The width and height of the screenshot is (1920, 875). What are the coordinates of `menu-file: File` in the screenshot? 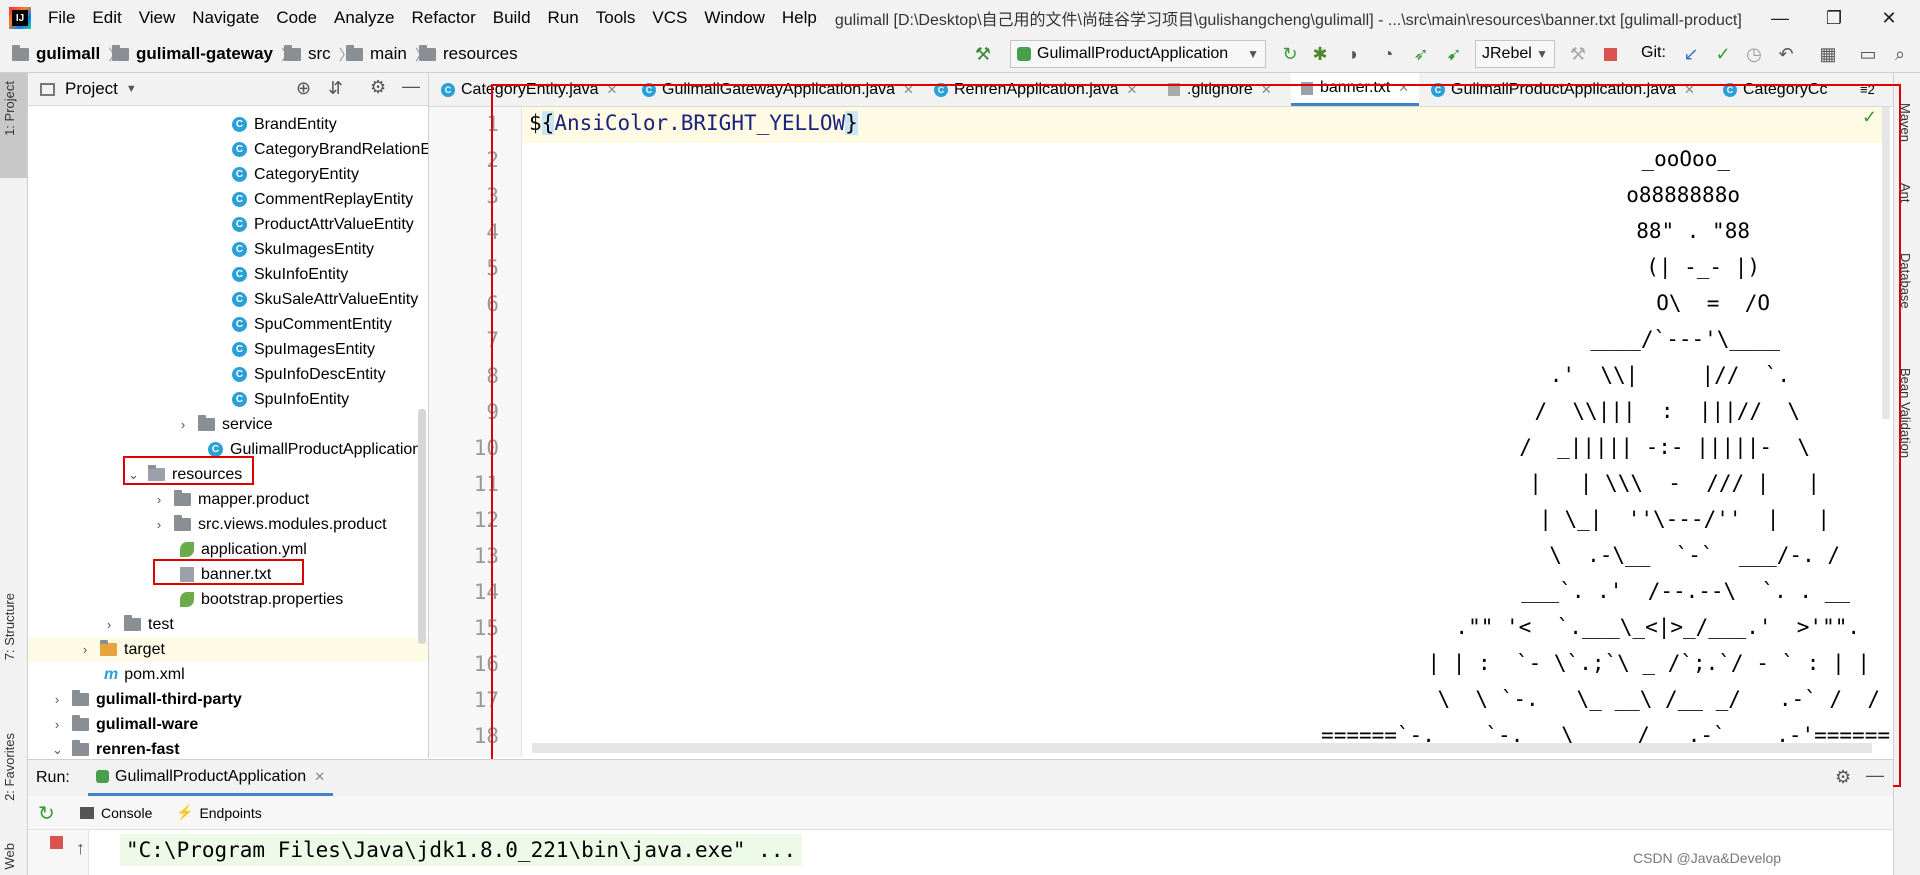 It's located at (61, 18).